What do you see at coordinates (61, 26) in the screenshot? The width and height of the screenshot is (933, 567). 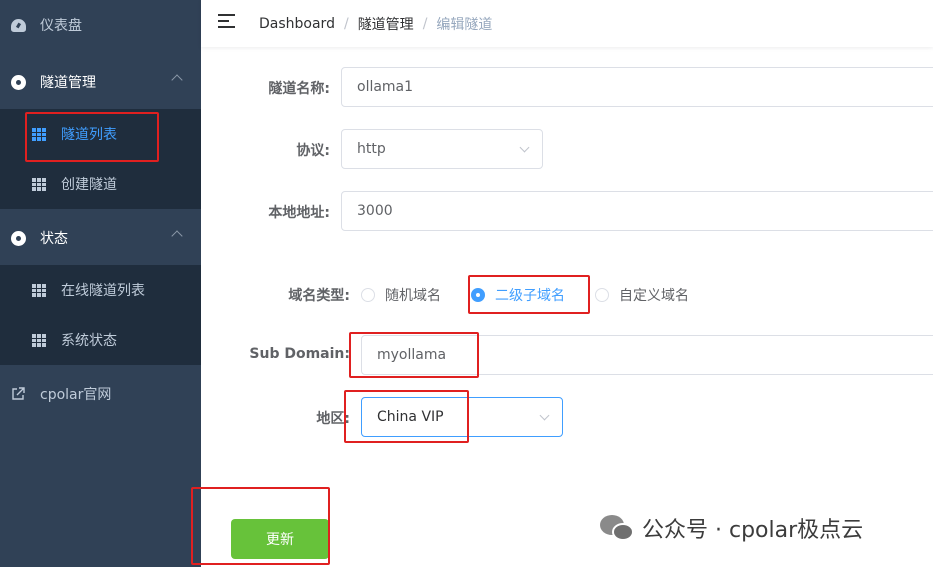 I see `sidebar-item-label: 仪表盘` at bounding box center [61, 26].